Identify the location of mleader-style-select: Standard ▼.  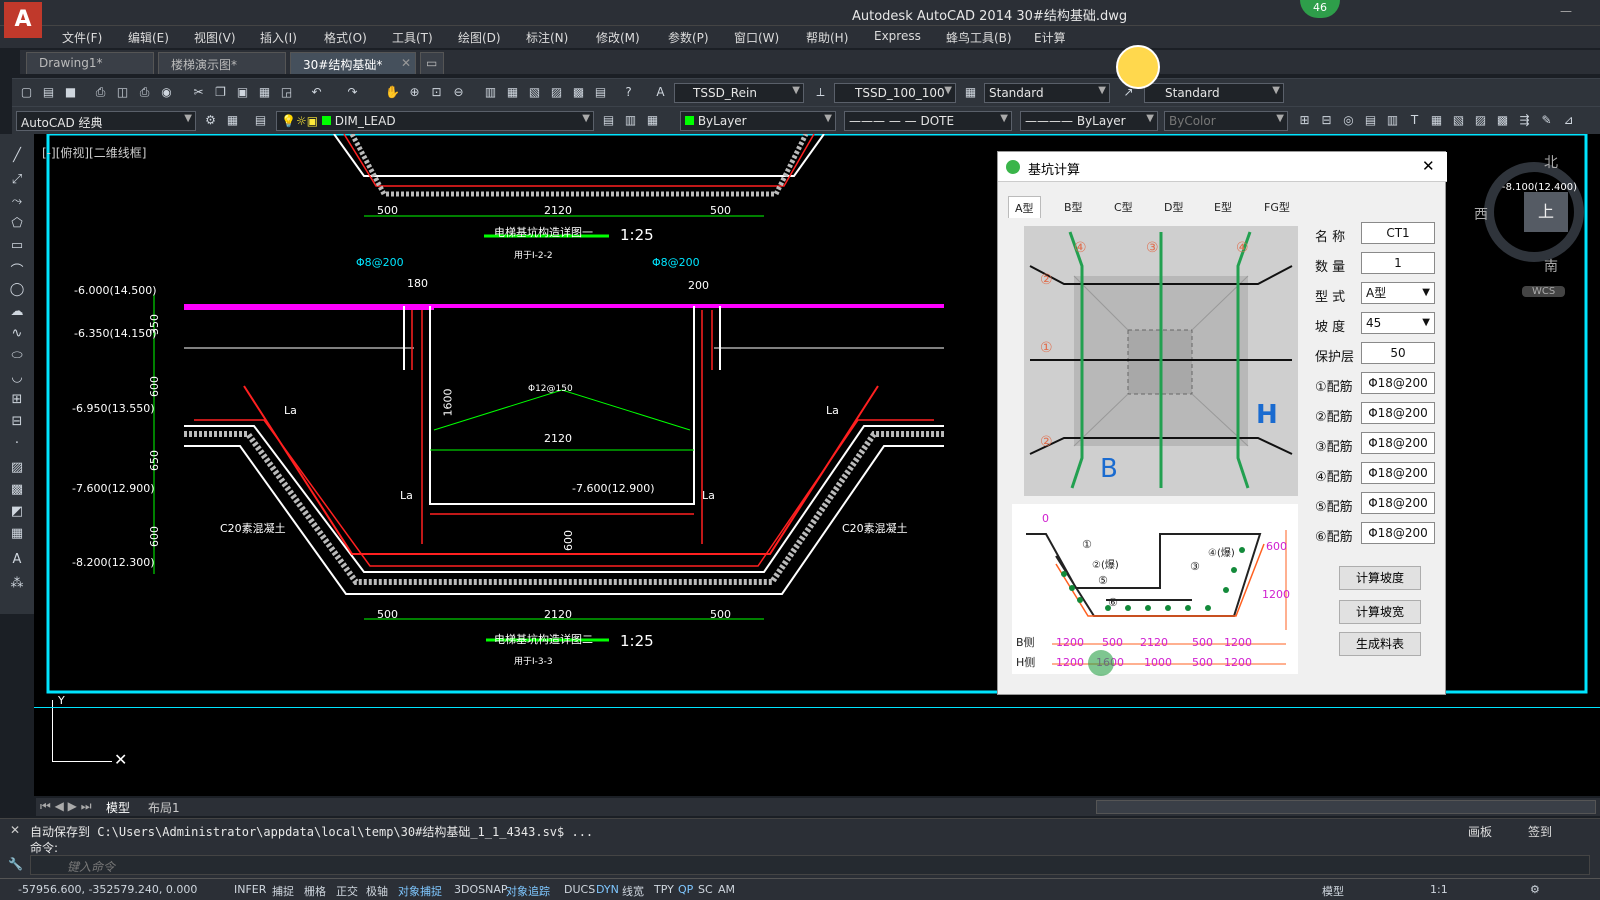
(1214, 93).